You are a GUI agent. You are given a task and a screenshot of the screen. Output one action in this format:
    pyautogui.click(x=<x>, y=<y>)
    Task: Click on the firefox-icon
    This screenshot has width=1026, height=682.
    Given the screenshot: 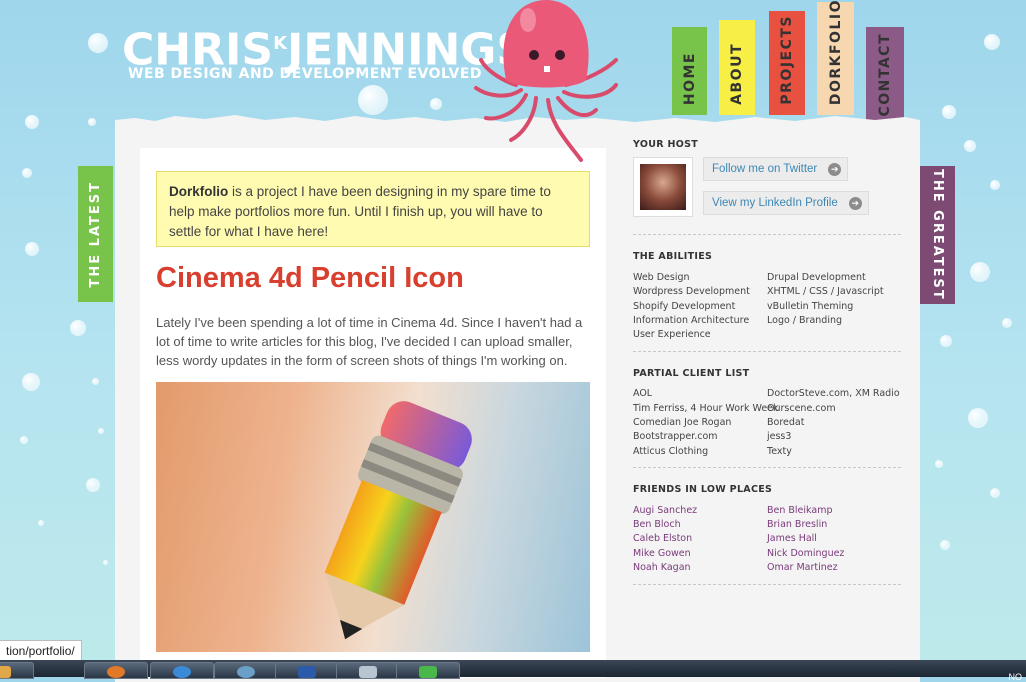 What is the action you would take?
    pyautogui.click(x=116, y=672)
    